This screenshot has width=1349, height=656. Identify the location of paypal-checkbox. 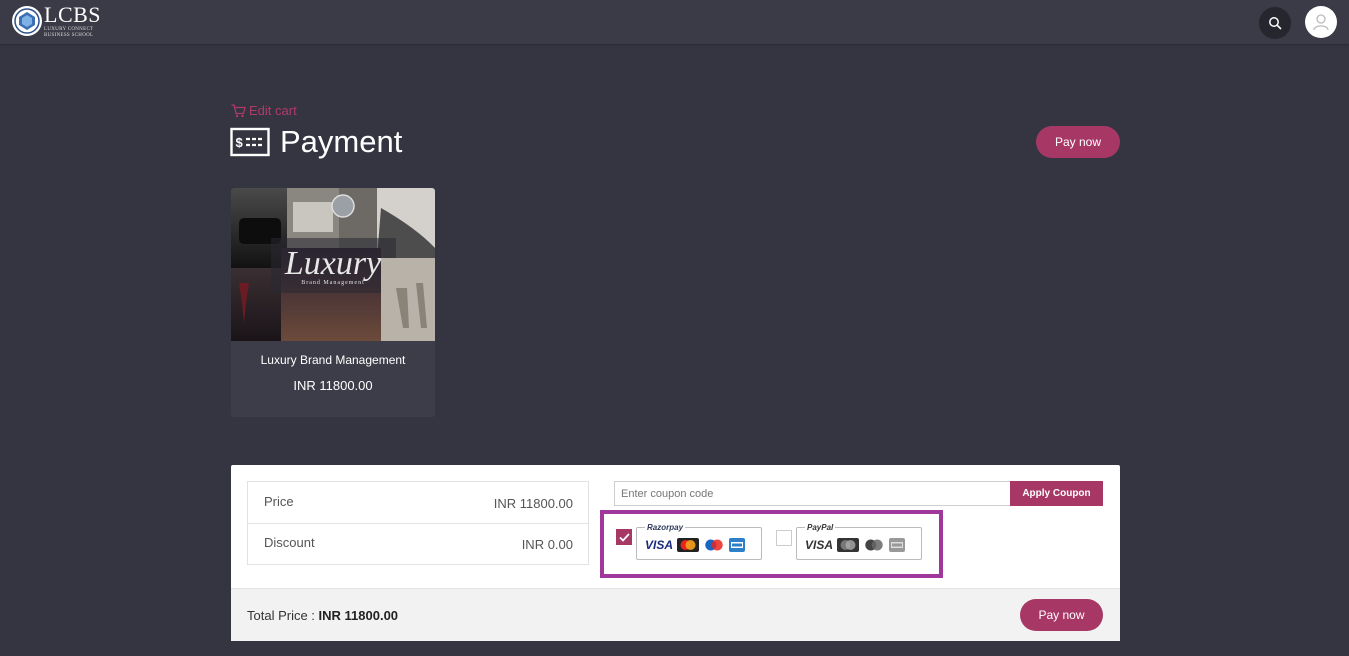
(784, 538).